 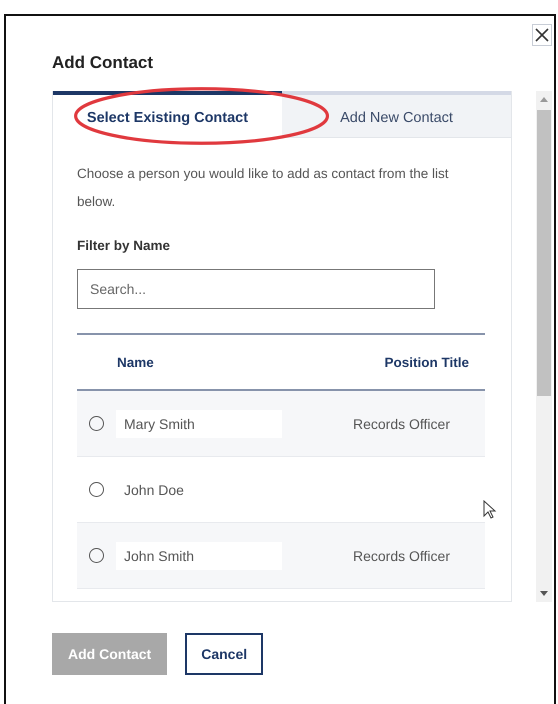 What do you see at coordinates (544, 593) in the screenshot?
I see `scroll-down-icon` at bounding box center [544, 593].